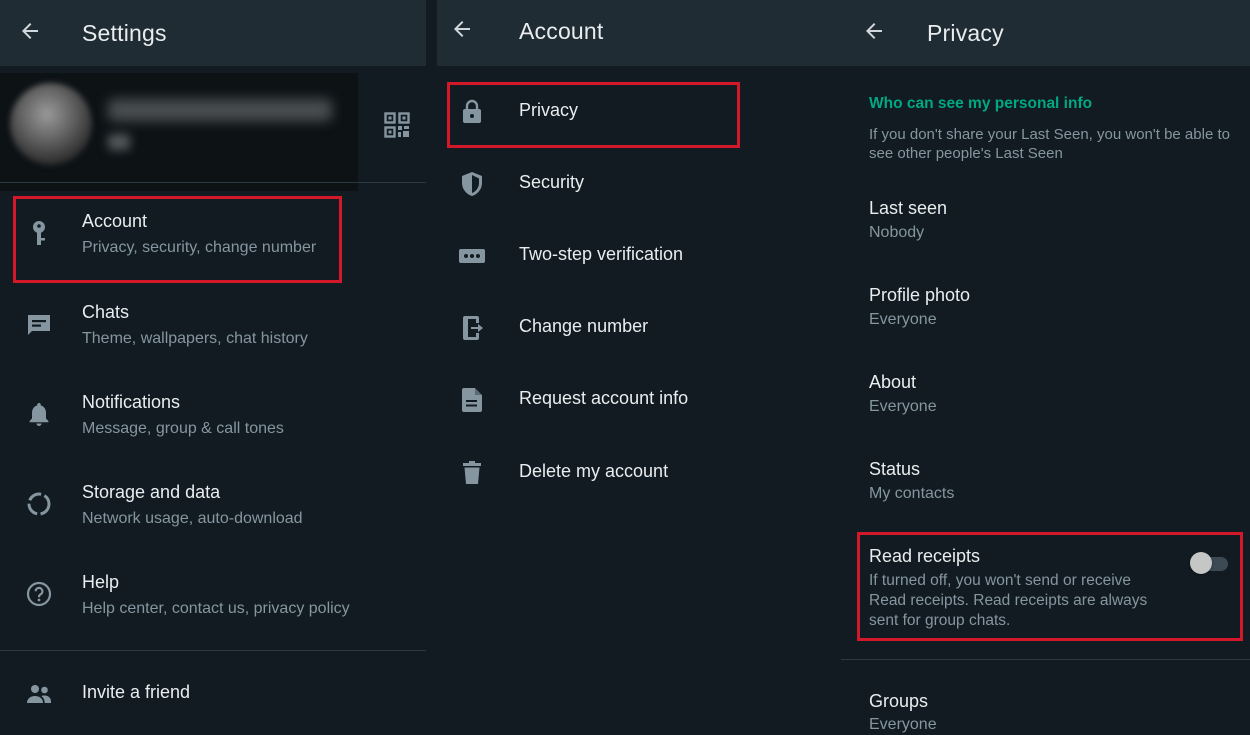 The height and width of the screenshot is (735, 1250). What do you see at coordinates (601, 254) in the screenshot?
I see `account-item-label: Two-step verification` at bounding box center [601, 254].